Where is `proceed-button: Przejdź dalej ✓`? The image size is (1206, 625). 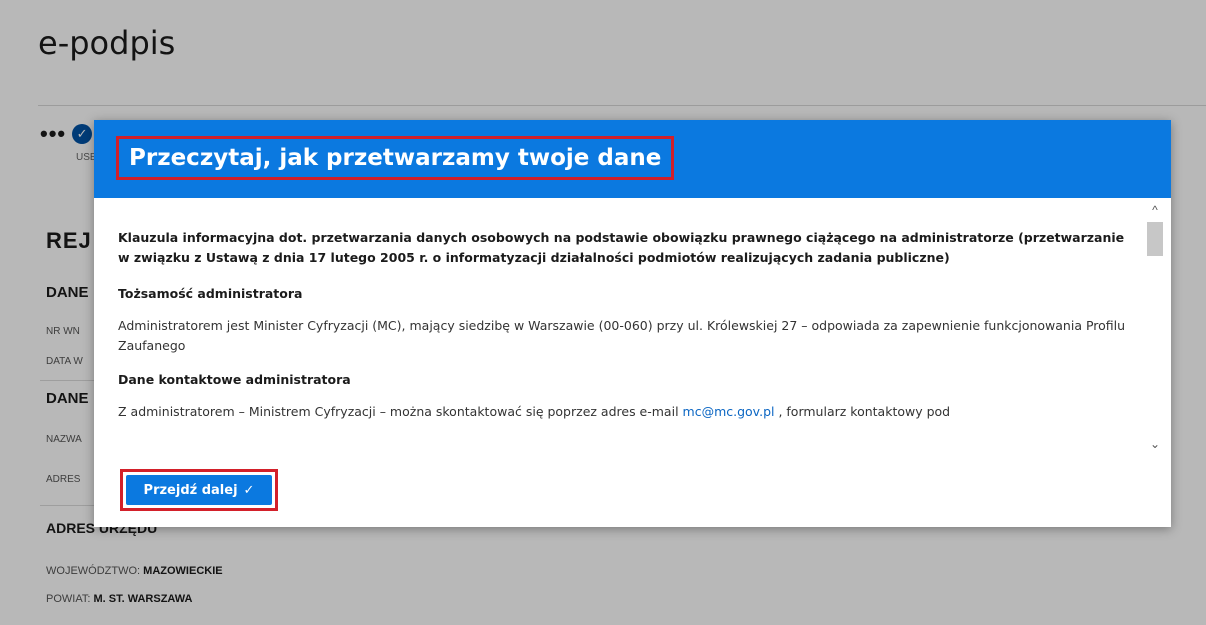
proceed-button: Przejdź dalej ✓ is located at coordinates (199, 490).